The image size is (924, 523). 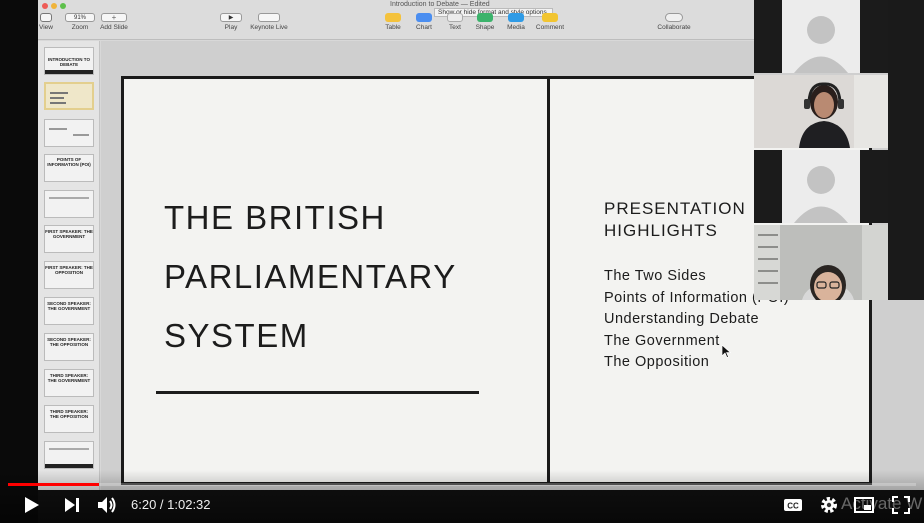 I want to click on zoom-value: 91%, so click(x=80, y=17).